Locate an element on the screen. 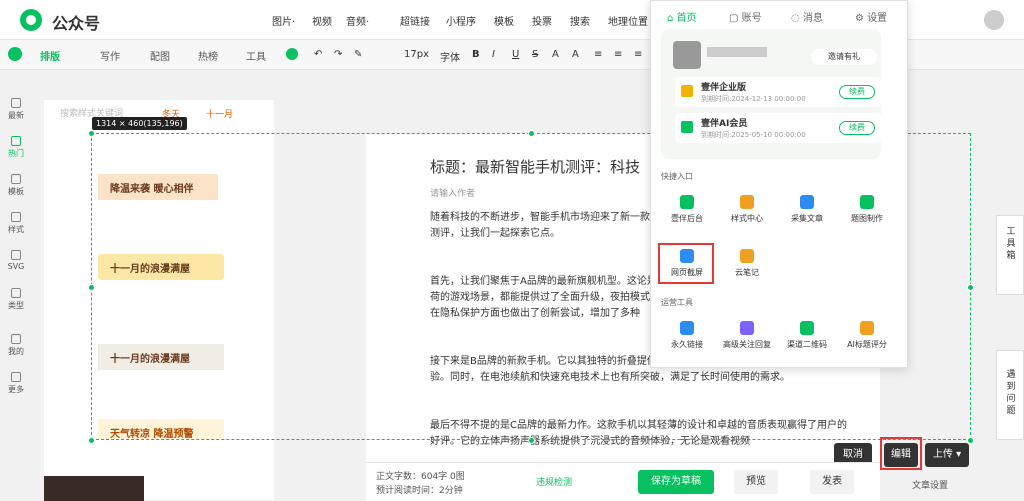  yiban-logo-icon is located at coordinates (15, 54).